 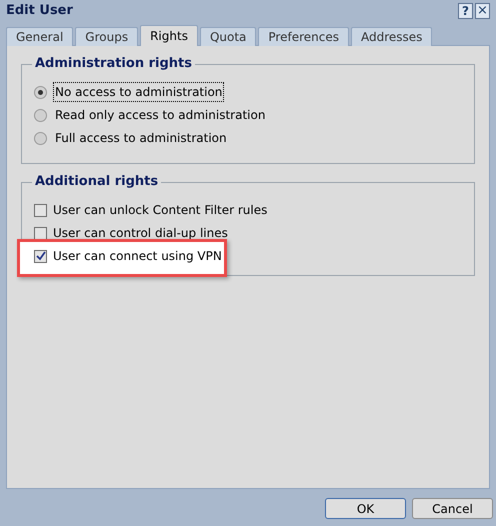 I want to click on checkbox-label: User can control dial-up lines, so click(x=140, y=233).